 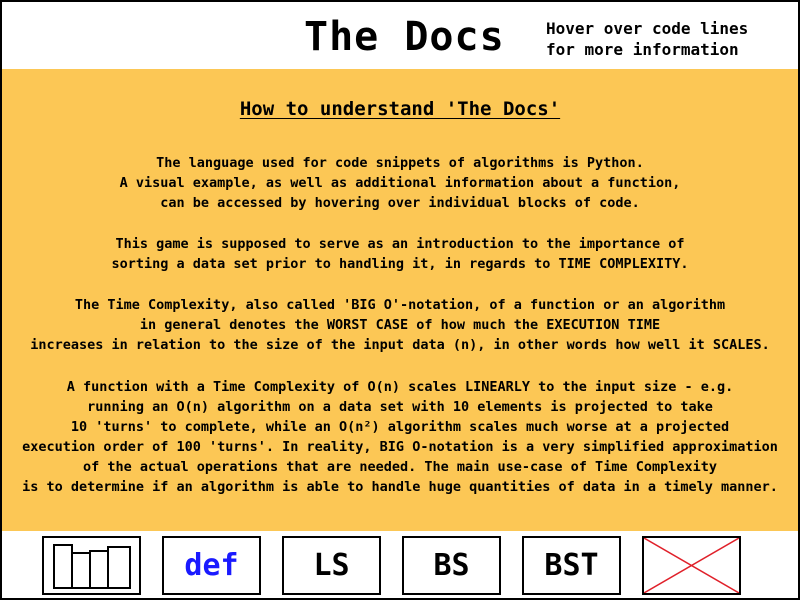 What do you see at coordinates (400, 564) in the screenshot?
I see `bottom-toolbar: def LS BS BST` at bounding box center [400, 564].